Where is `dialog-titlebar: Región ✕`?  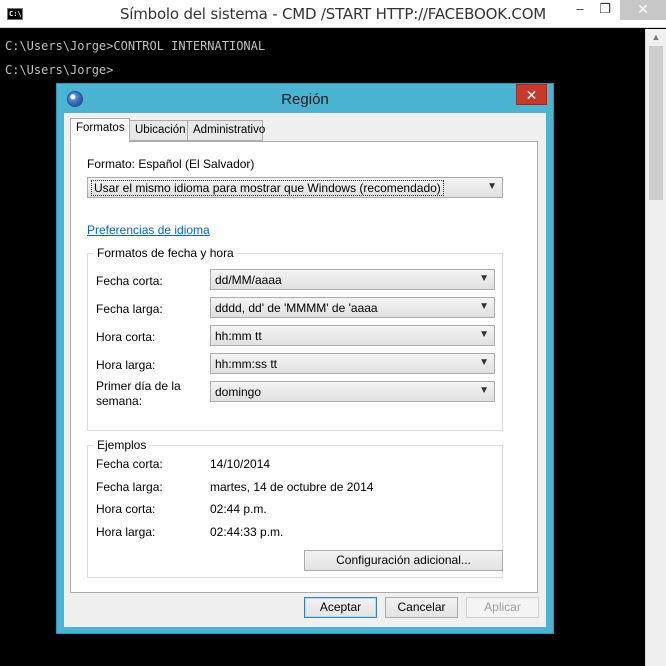
dialog-titlebar: Región ✕ is located at coordinates (305, 98).